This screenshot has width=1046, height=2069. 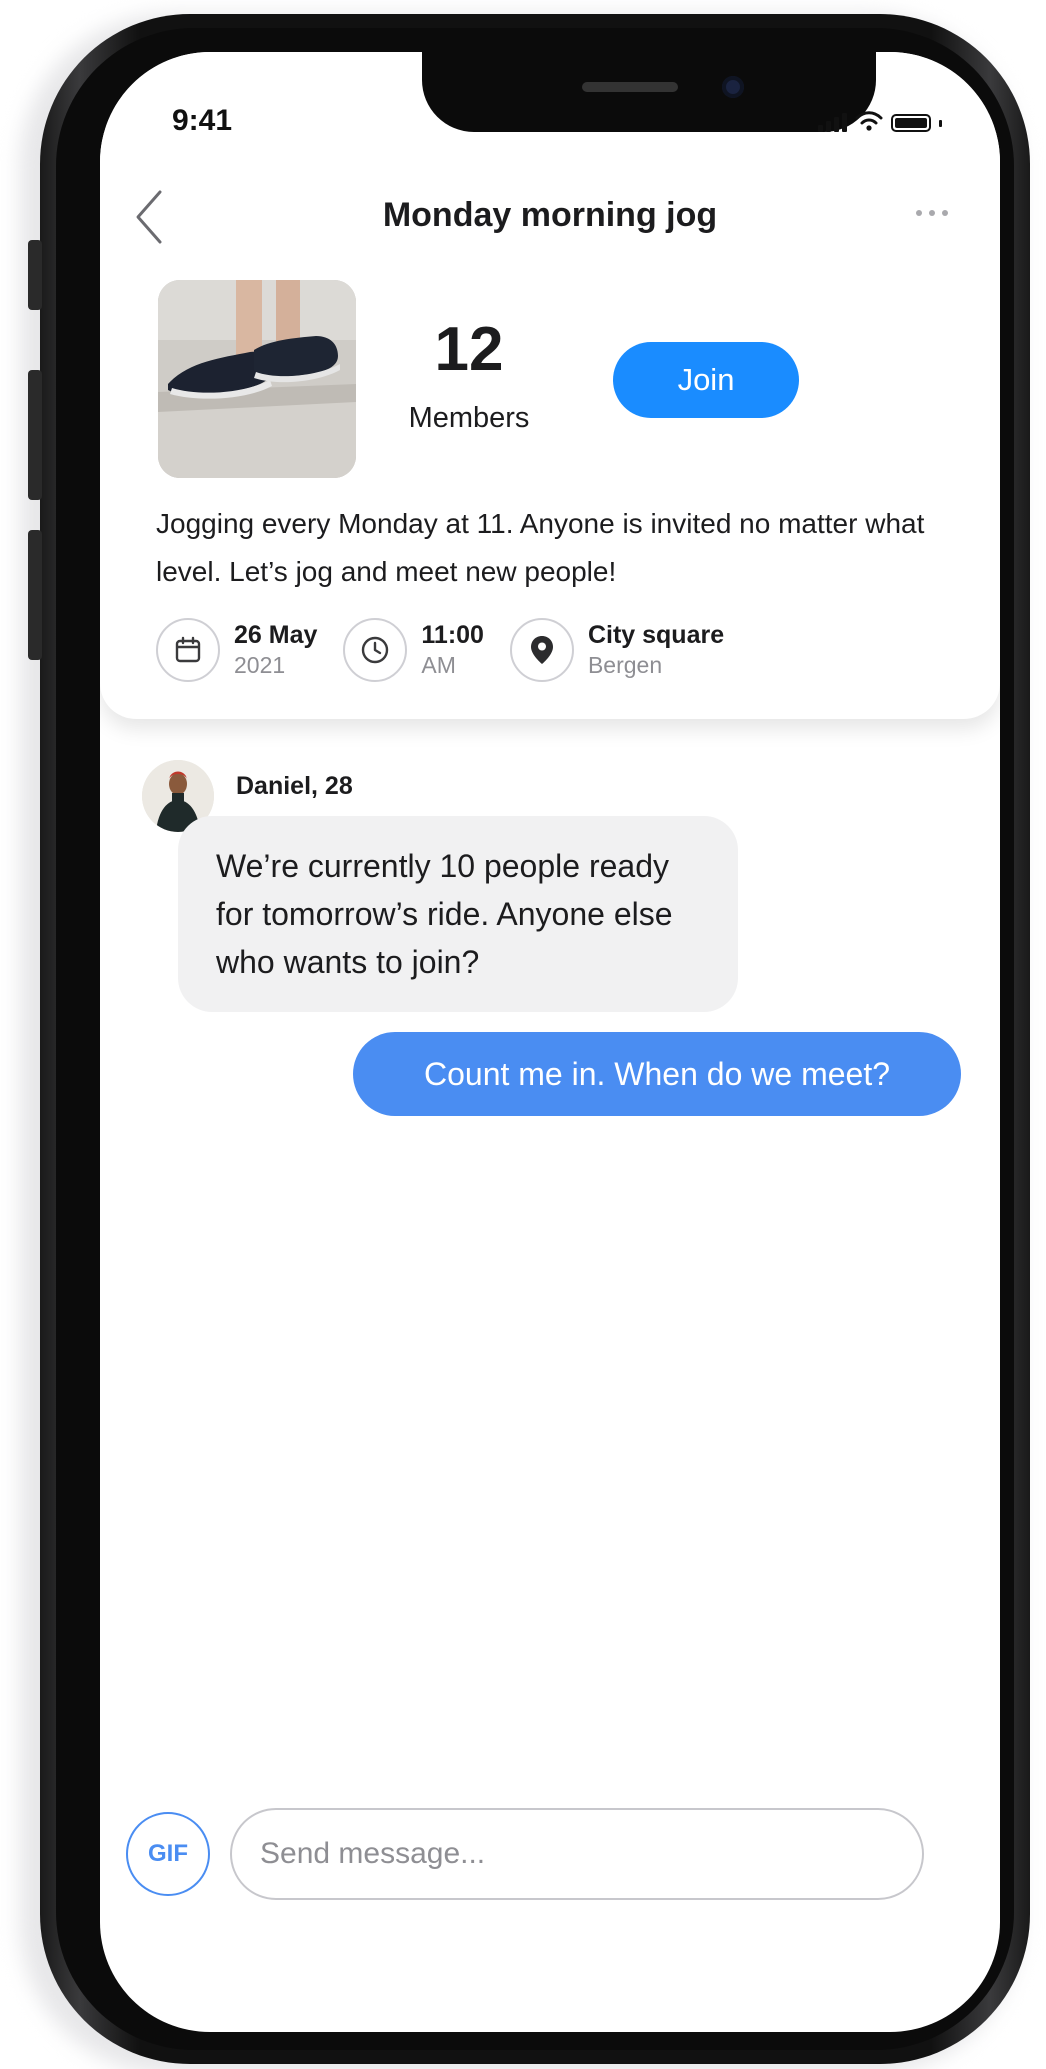 What do you see at coordinates (413, 650) in the screenshot?
I see `event-time: 11:00 AM` at bounding box center [413, 650].